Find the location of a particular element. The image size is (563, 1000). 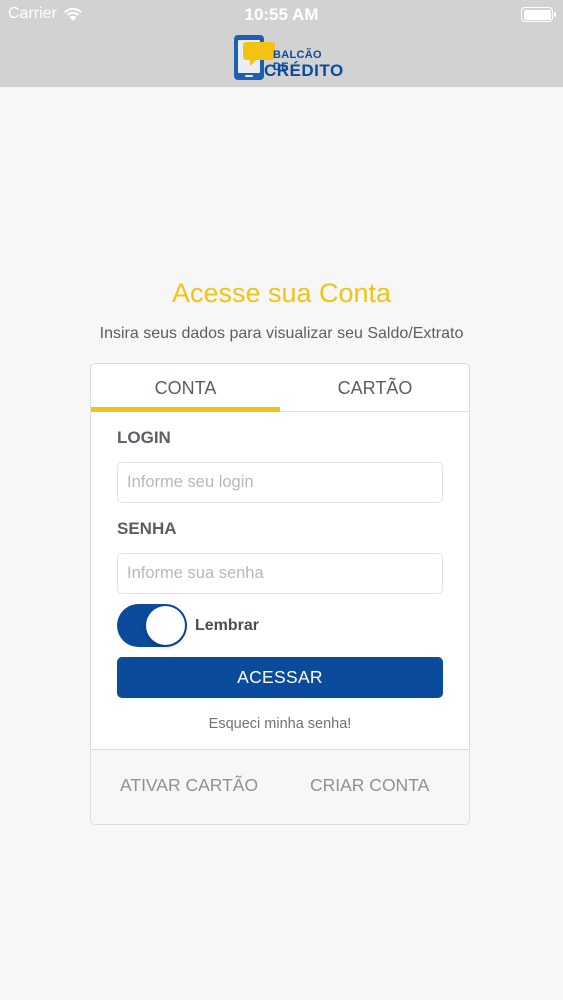

tab-cartao: CARTÃO is located at coordinates (374, 388).